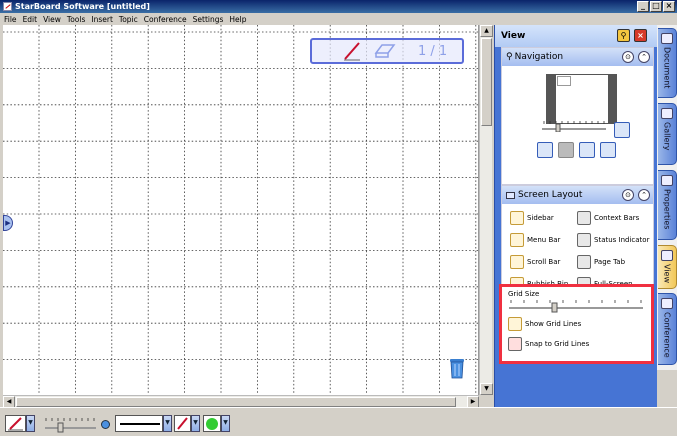 This screenshot has height=436, width=677. What do you see at coordinates (486, 82) in the screenshot?
I see `vertical-scroll-thumb` at bounding box center [486, 82].